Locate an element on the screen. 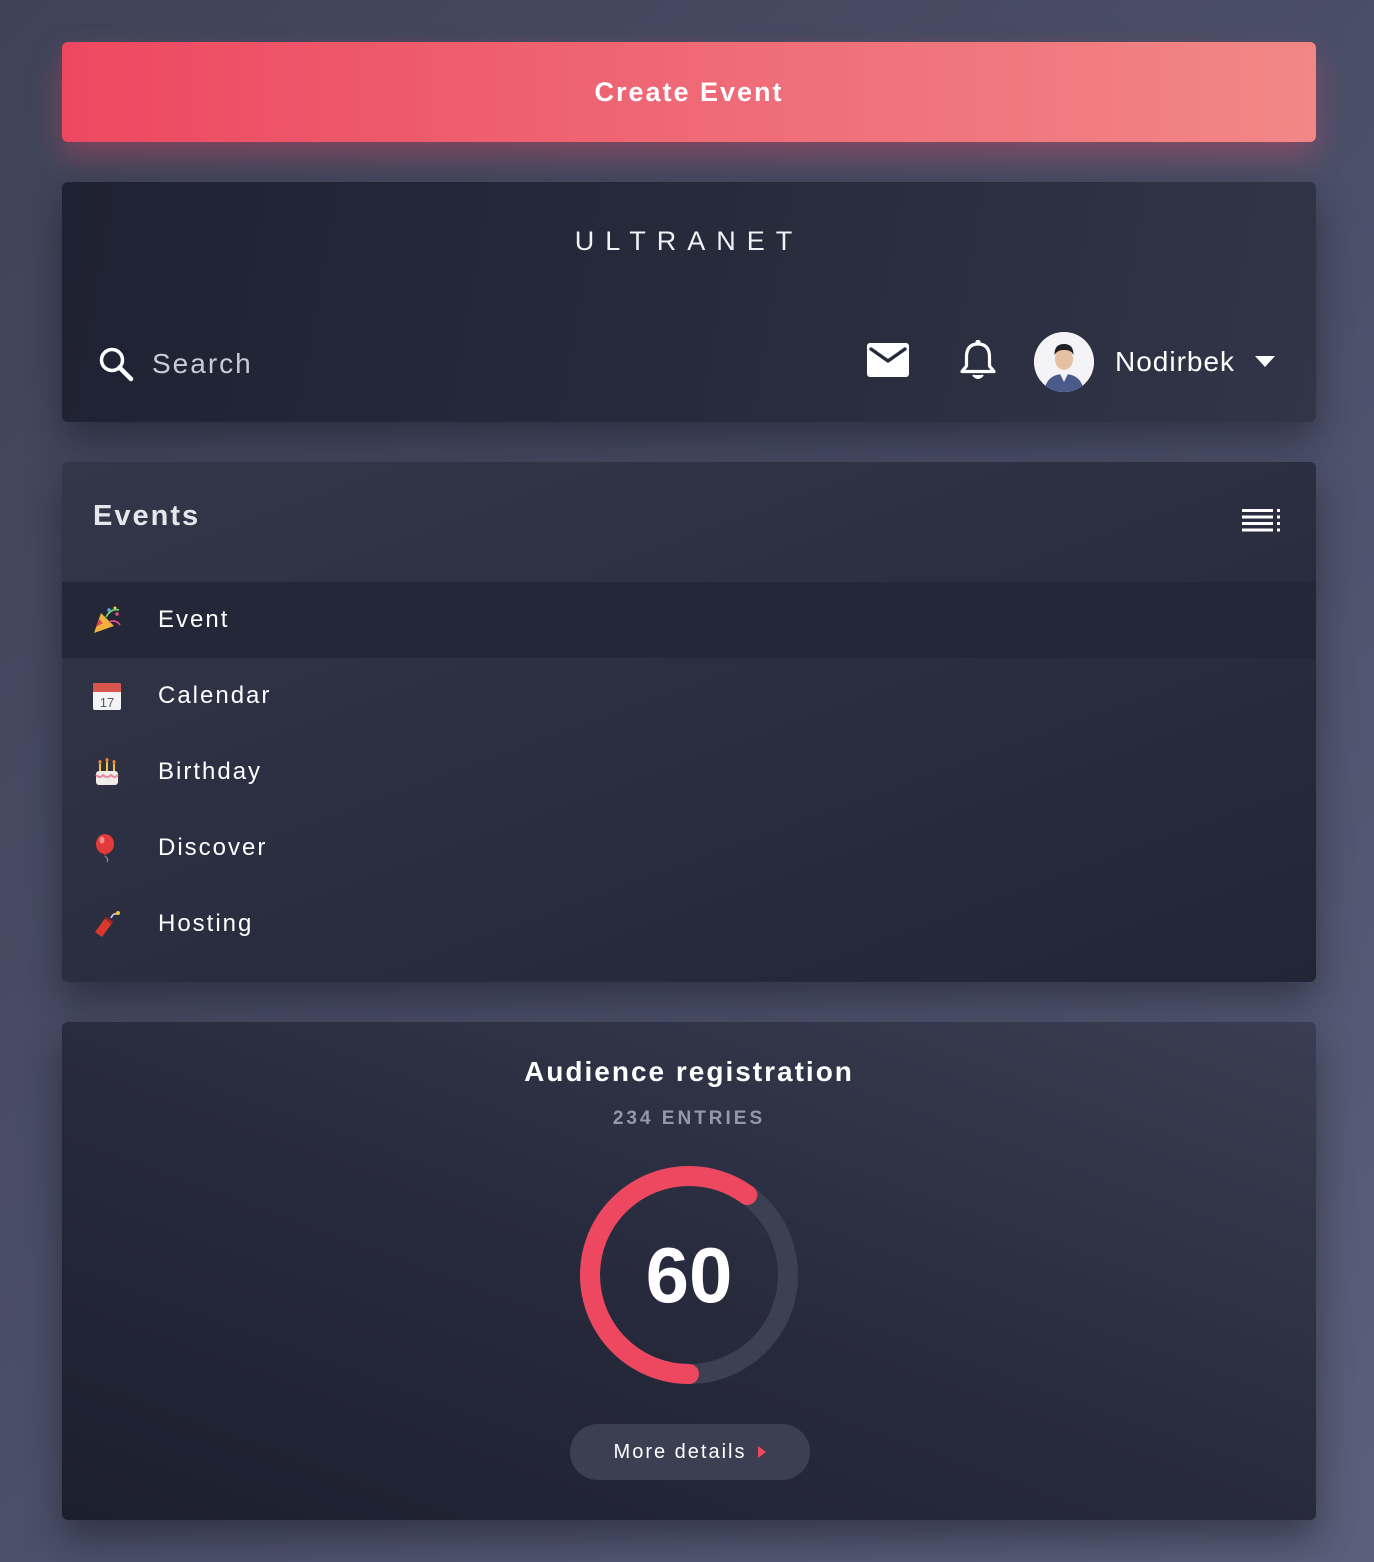  create-event-button: Create Event is located at coordinates (689, 92).